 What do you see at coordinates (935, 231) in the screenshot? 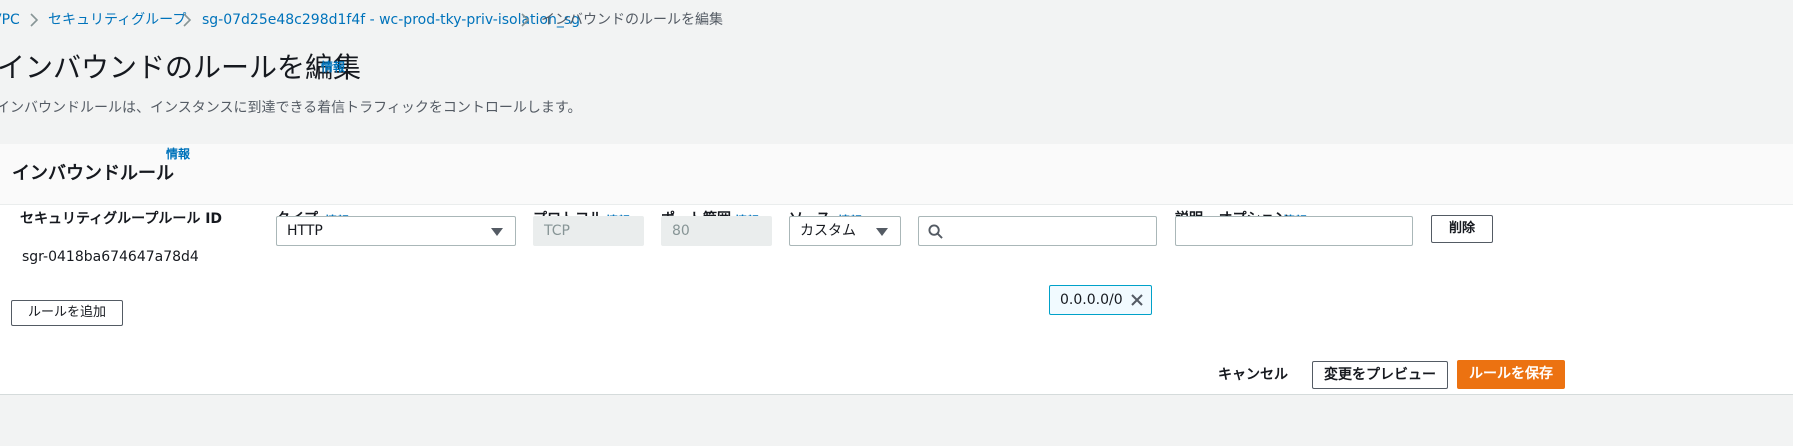
I see `search-icon` at bounding box center [935, 231].